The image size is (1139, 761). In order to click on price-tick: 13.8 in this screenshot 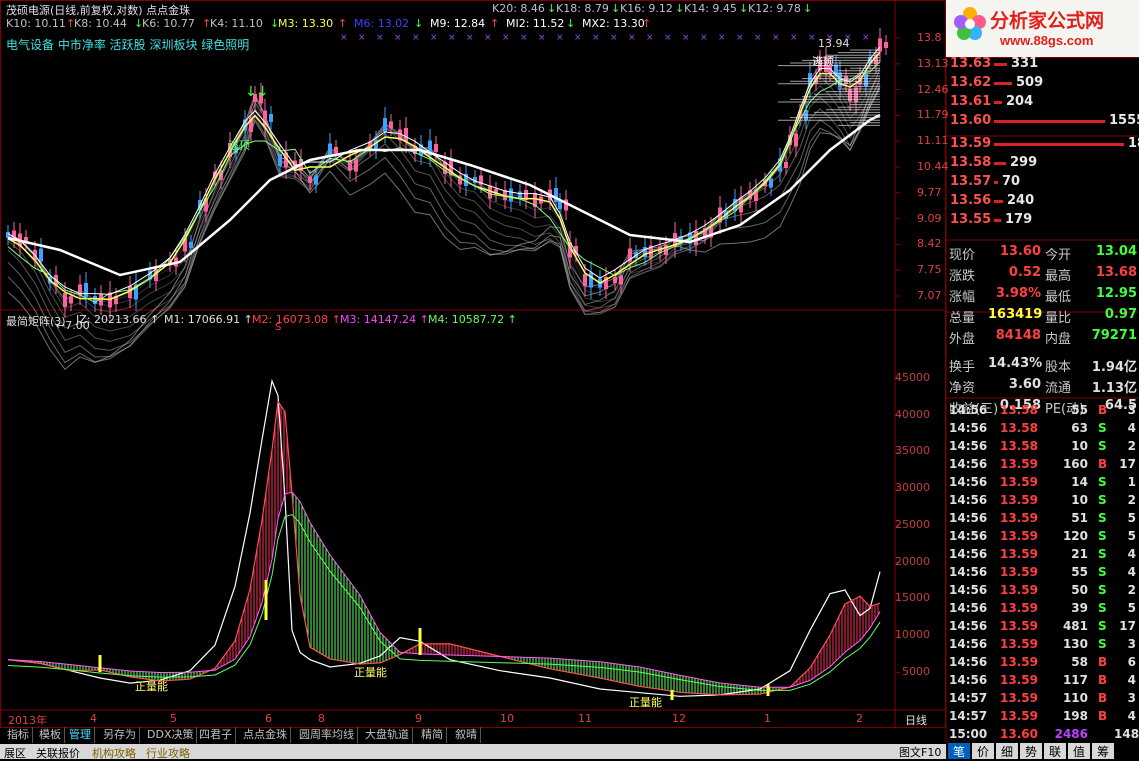, I will do `click(929, 37)`.